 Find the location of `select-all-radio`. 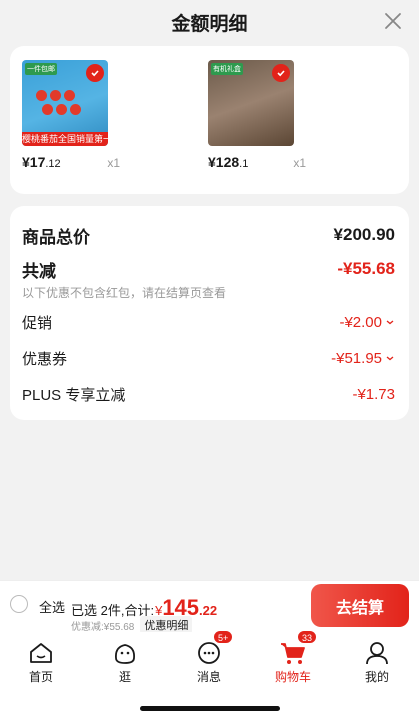

select-all-radio is located at coordinates (19, 604).